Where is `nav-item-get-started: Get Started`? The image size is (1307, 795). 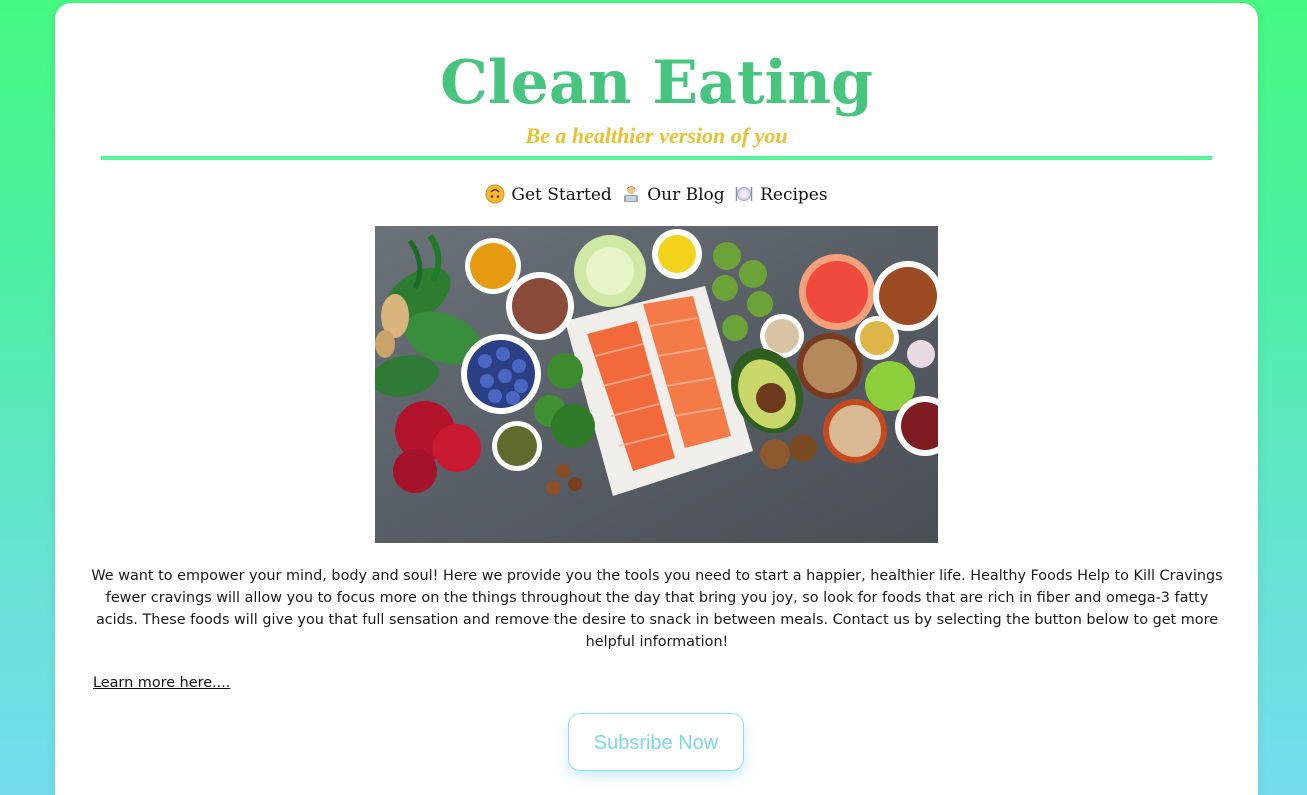
nav-item-get-started: Get Started is located at coordinates (548, 195).